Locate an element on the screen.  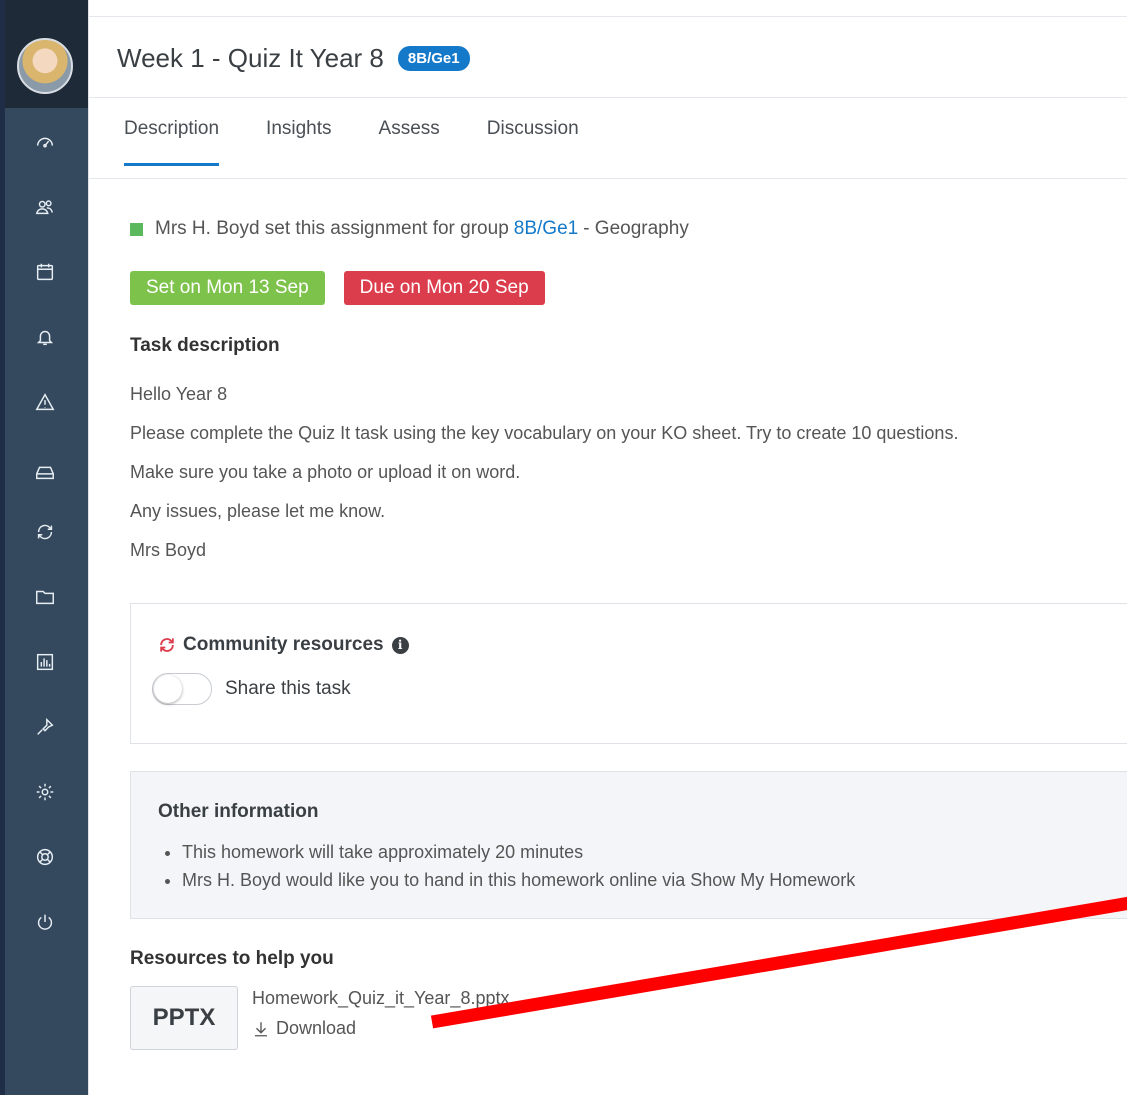
set-date-badge: Set on Mon 13 Sep is located at coordinates (227, 288).